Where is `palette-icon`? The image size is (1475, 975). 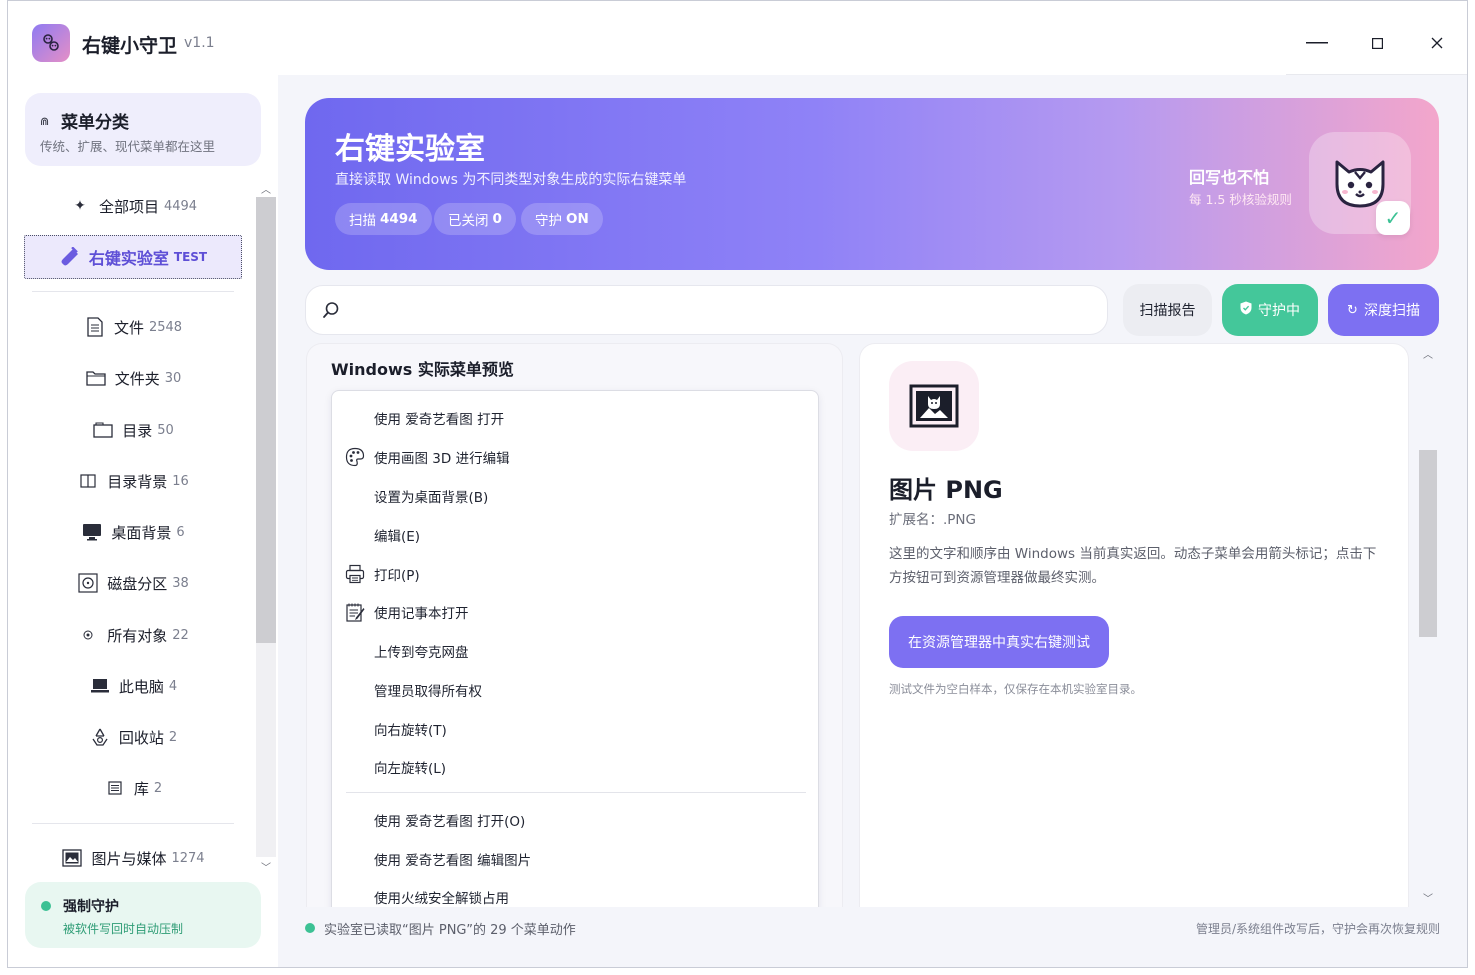 palette-icon is located at coordinates (355, 457).